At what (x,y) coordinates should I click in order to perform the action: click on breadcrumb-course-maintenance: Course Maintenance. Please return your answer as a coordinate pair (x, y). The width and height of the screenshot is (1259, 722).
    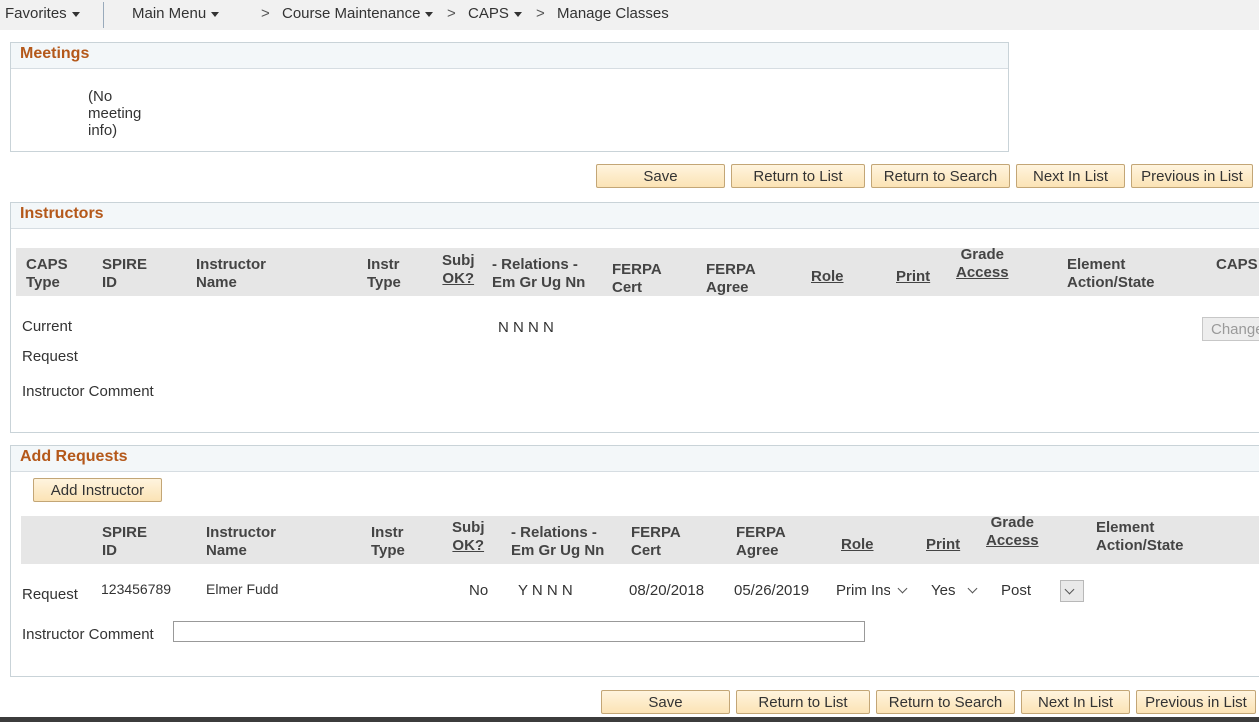
    Looking at the image, I should click on (358, 13).